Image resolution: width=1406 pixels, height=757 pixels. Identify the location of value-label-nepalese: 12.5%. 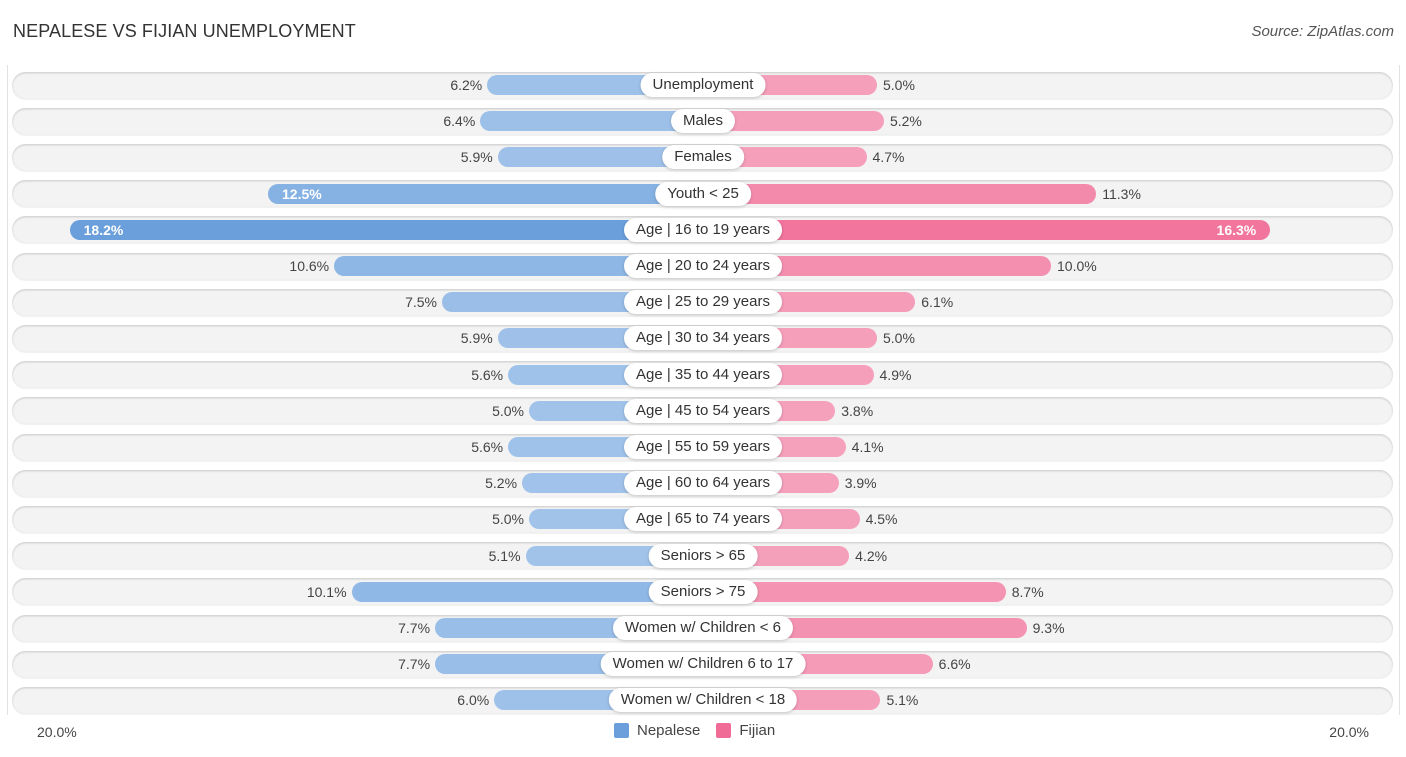
(302, 193).